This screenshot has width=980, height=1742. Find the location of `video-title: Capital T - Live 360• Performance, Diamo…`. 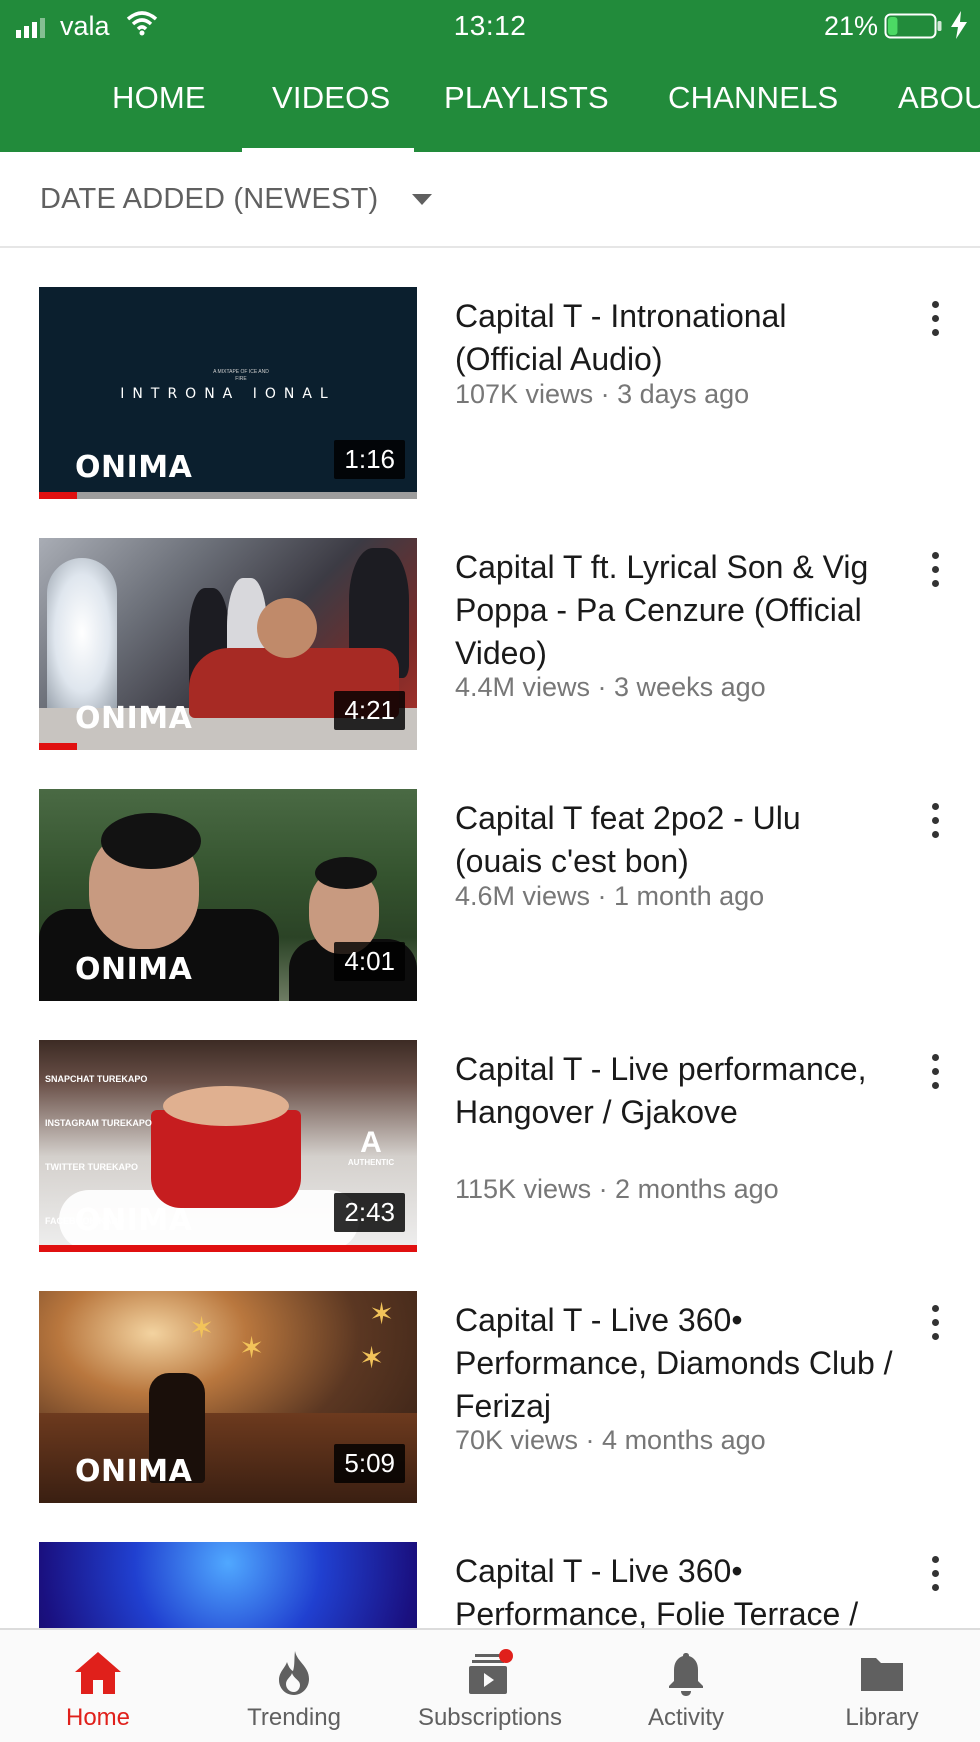

video-title: Capital T - Live 360• Performance, Diamo… is located at coordinates (675, 1363).